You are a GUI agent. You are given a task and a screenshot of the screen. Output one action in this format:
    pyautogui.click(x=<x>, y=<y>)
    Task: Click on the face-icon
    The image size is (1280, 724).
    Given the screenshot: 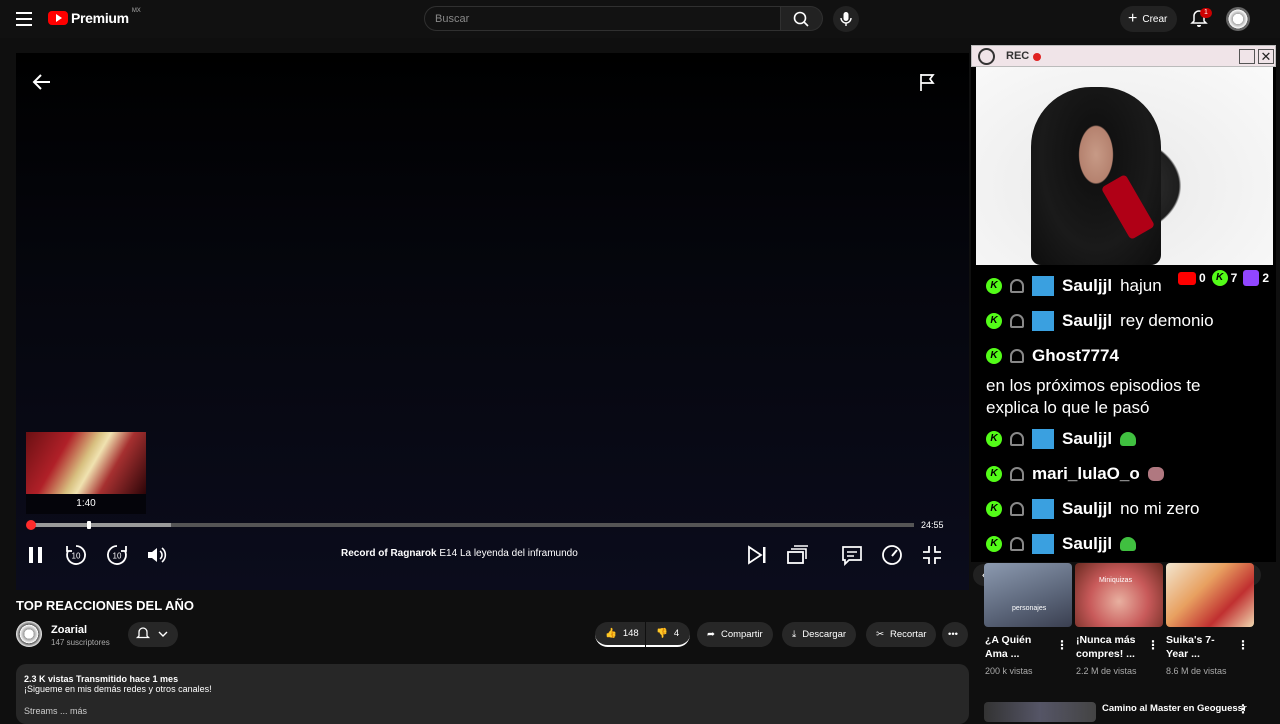 What is the action you would take?
    pyautogui.click(x=986, y=56)
    